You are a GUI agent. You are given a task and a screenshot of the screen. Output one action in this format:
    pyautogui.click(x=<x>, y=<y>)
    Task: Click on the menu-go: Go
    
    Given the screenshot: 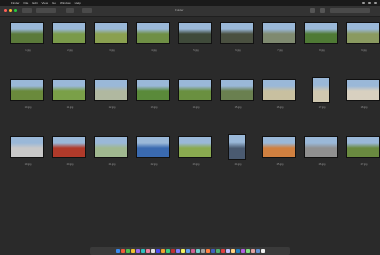 What is the action you would take?
    pyautogui.click(x=54, y=3)
    